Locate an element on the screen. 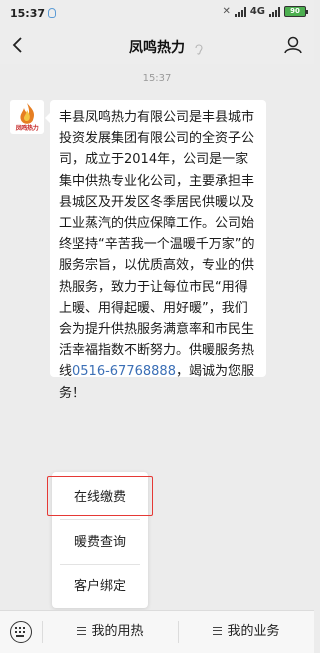 This screenshot has height=653, width=320. tab-my-heating: 我的用热 is located at coordinates (110, 632).